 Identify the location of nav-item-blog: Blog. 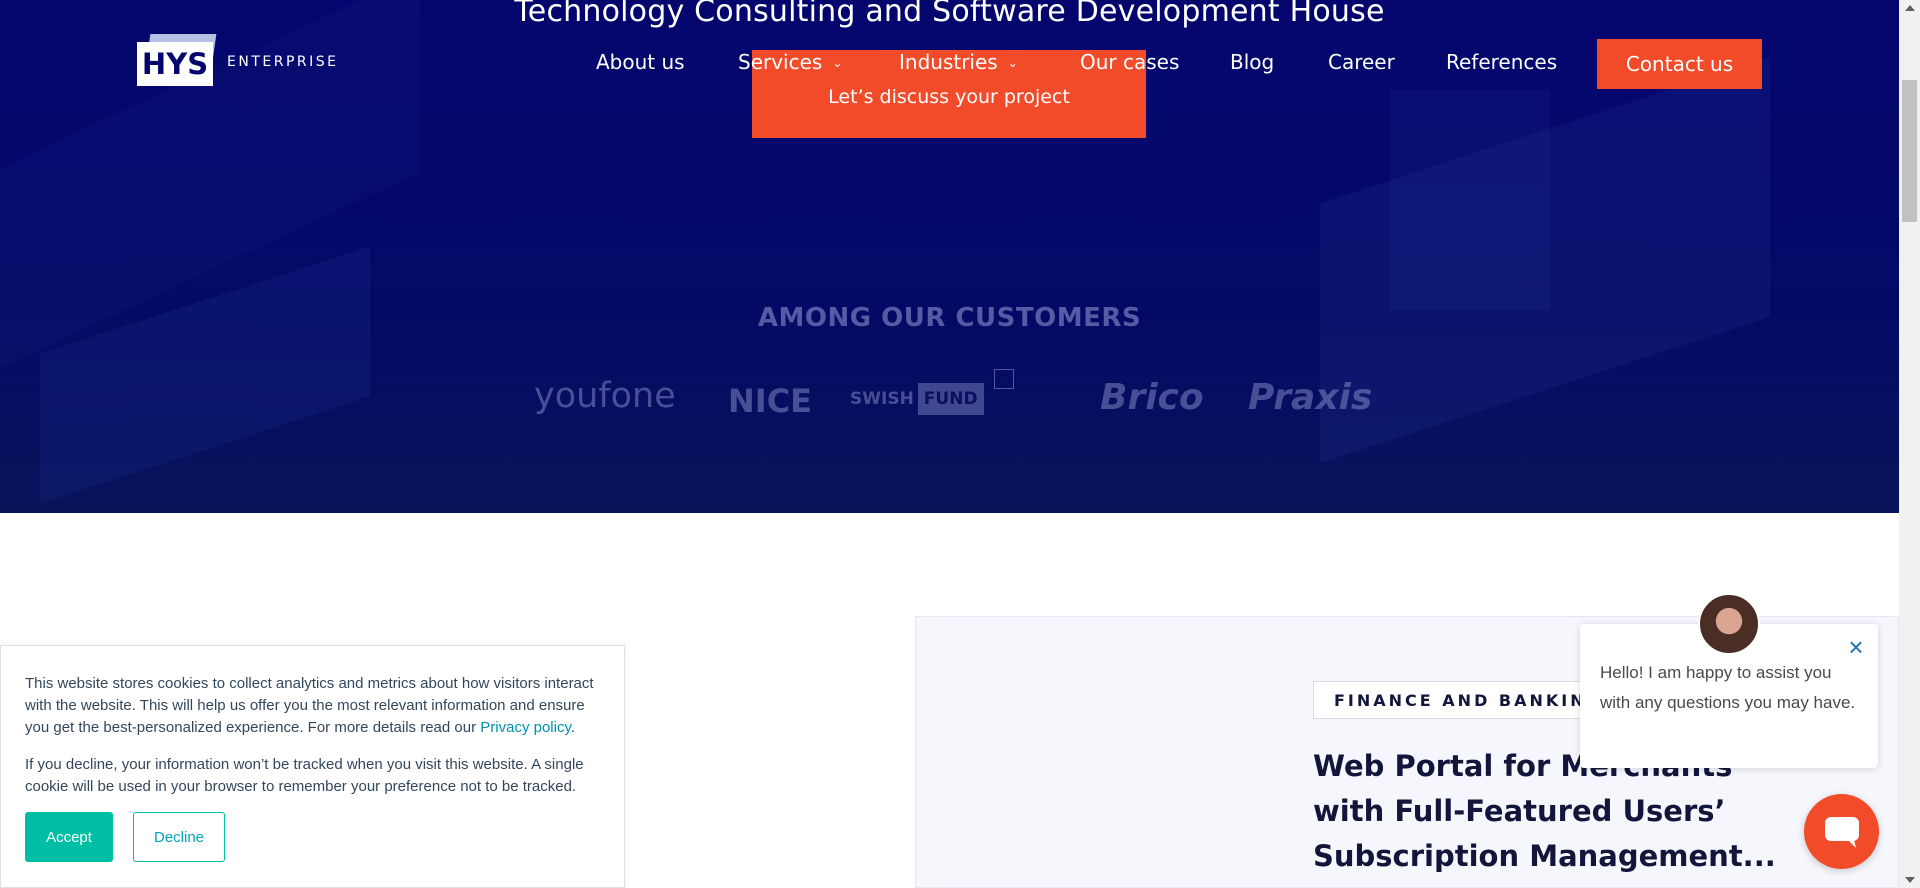
(1252, 62).